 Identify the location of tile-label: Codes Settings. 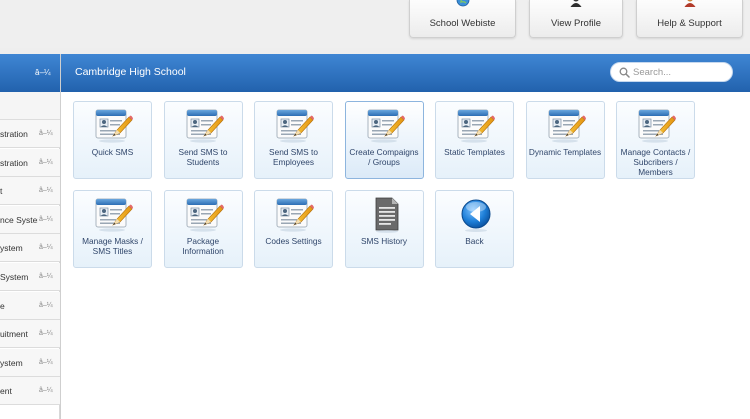
(293, 241).